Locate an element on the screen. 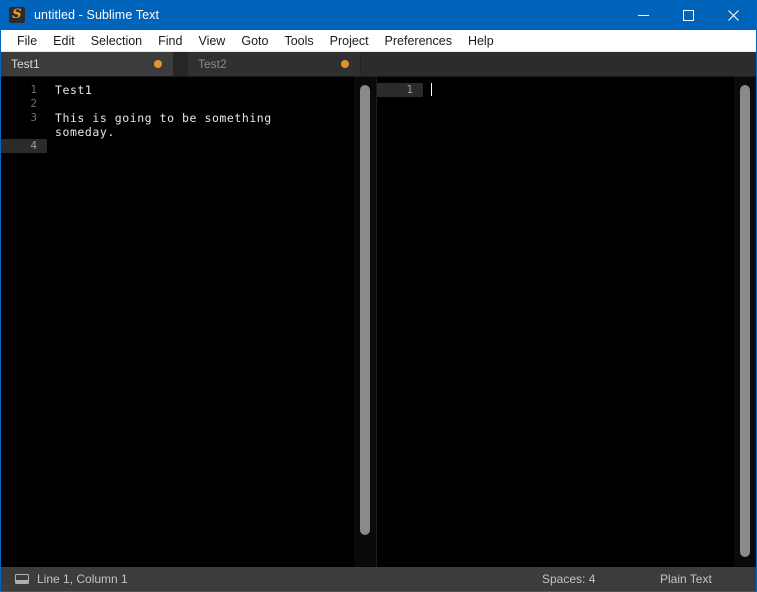 The width and height of the screenshot is (757, 592). line-number-current: 4 is located at coordinates (24, 146).